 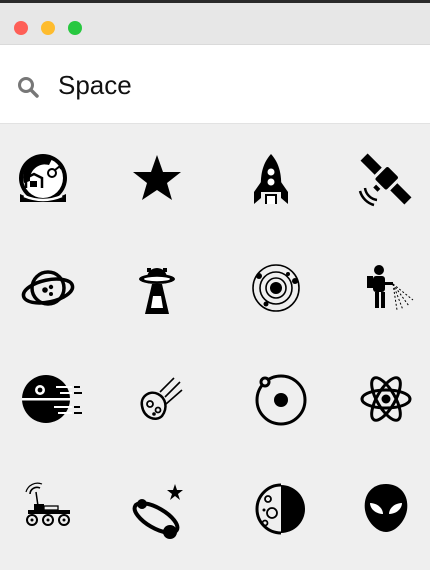 I want to click on death-star-icon, so click(x=43, y=399).